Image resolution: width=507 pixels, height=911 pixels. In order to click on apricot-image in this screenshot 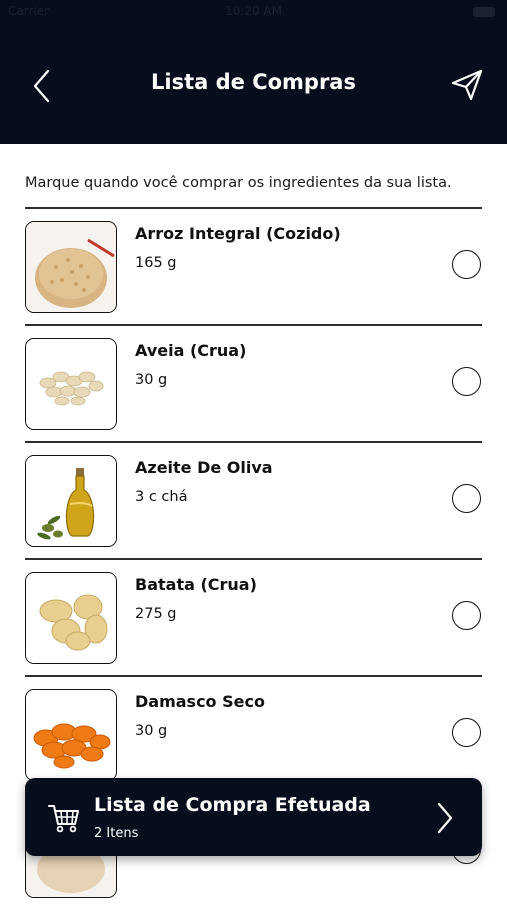, I will do `click(71, 735)`.